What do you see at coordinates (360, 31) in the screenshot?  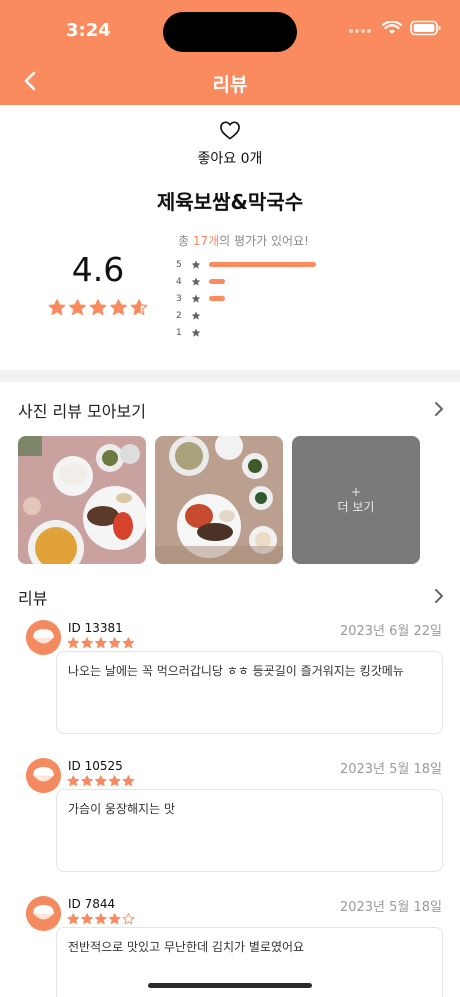 I see `signal-icon` at bounding box center [360, 31].